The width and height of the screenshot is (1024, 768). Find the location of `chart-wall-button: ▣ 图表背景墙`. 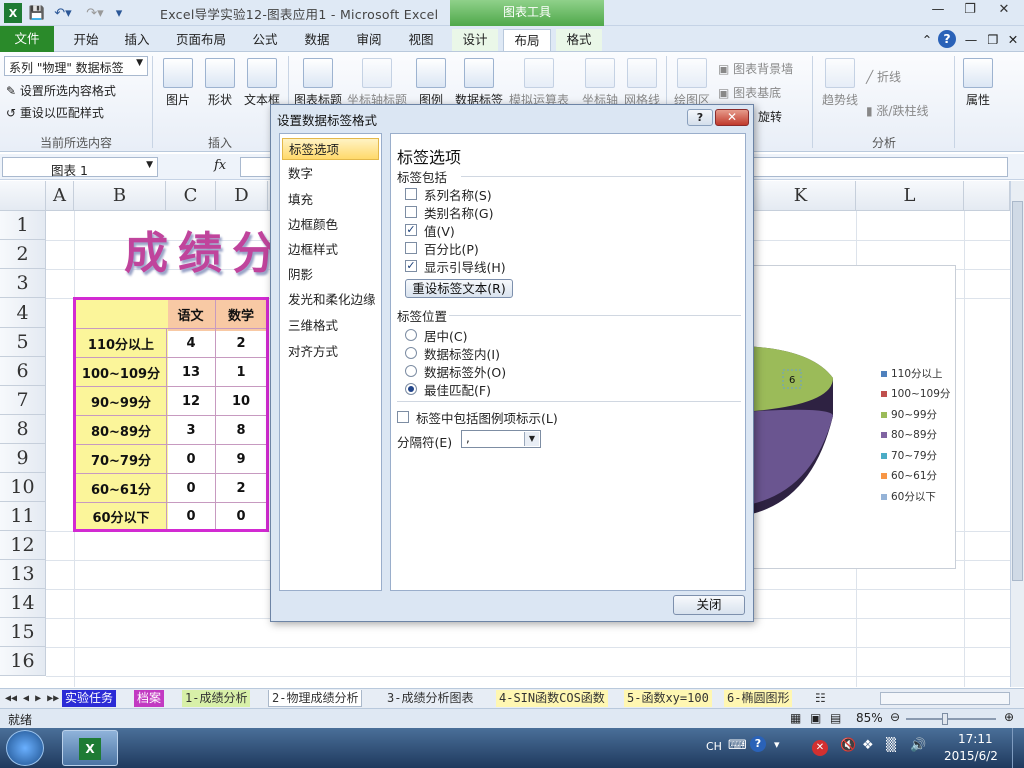

chart-wall-button: ▣ 图表背景墙 is located at coordinates (755, 68).